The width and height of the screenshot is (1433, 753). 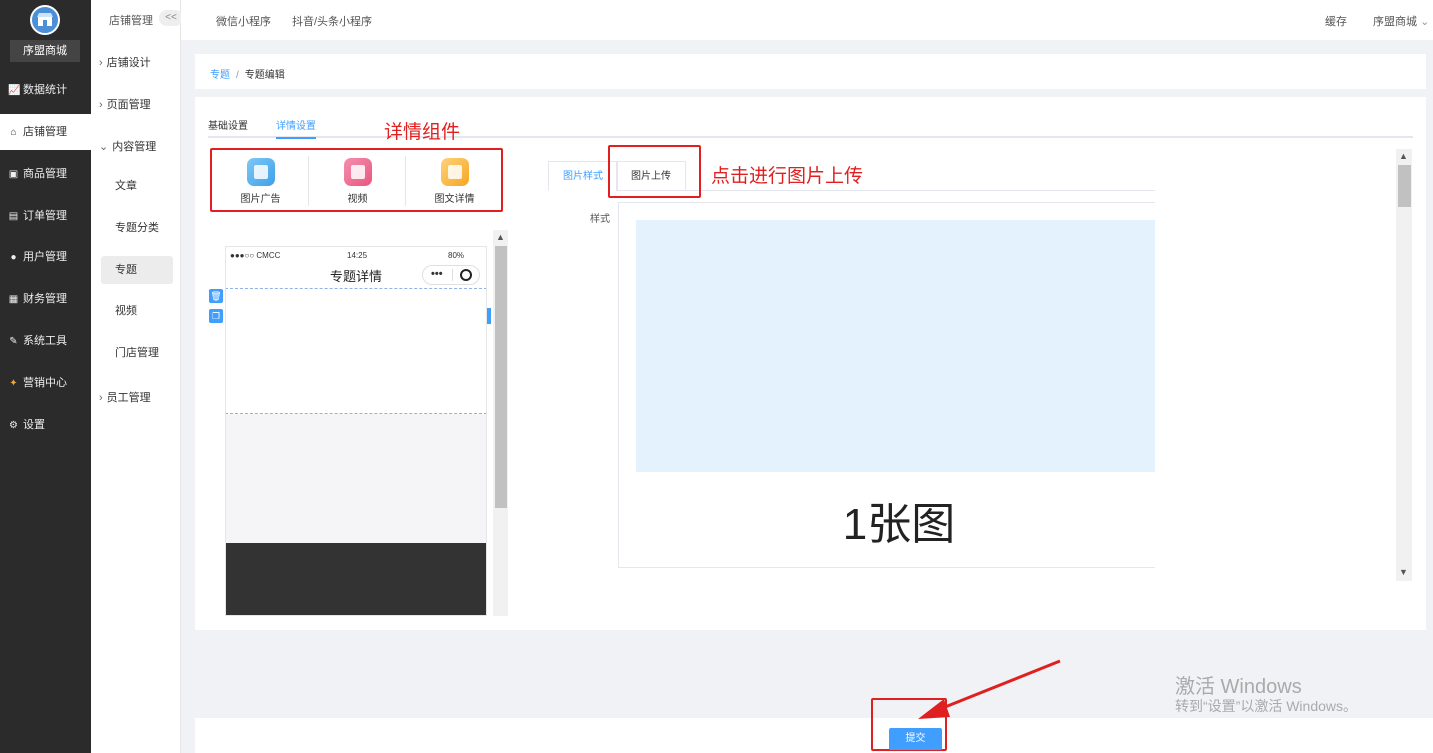 I want to click on tab-douyin-miniapp: 抖音/头条小程序, so click(x=332, y=21).